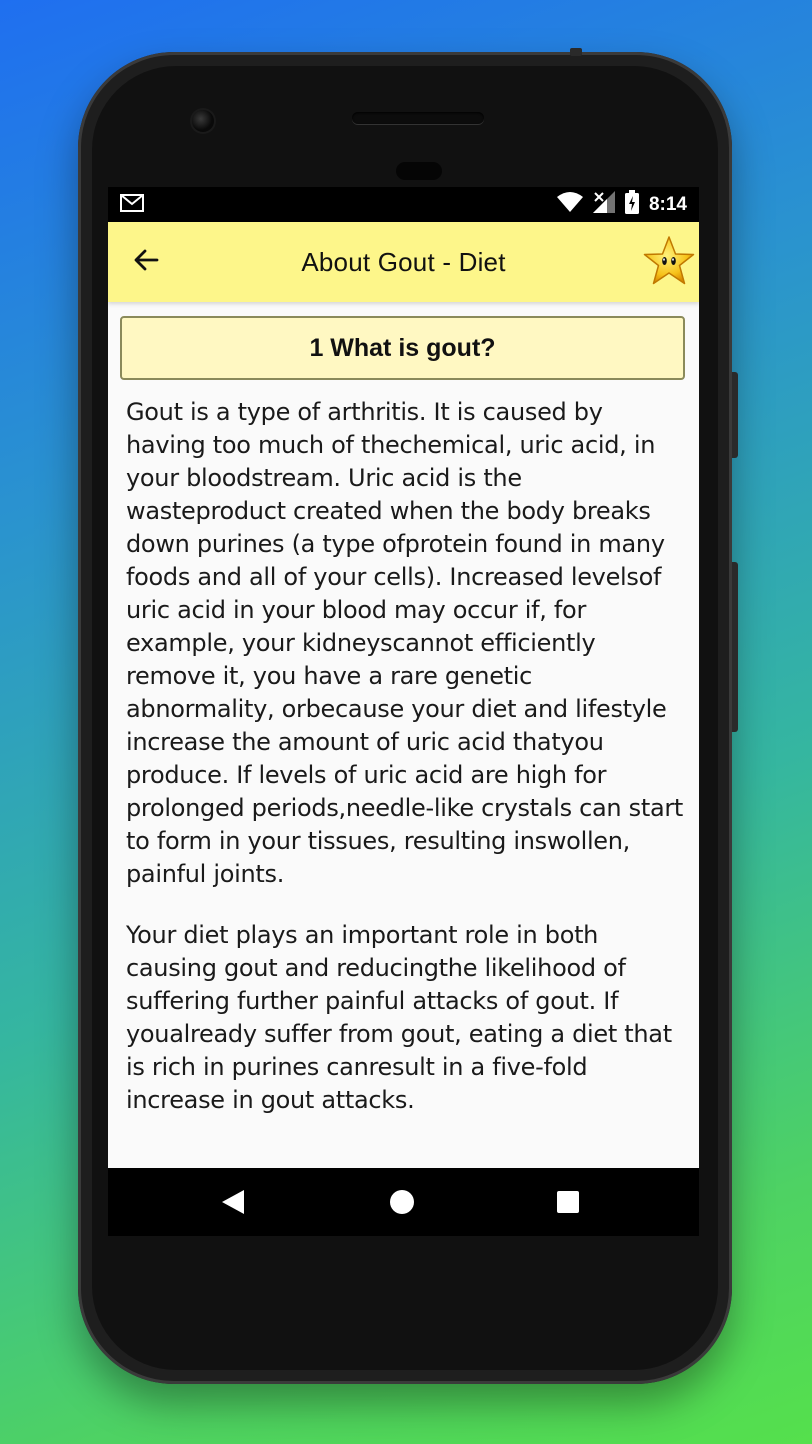 This screenshot has height=1444, width=812. I want to click on status-time: 8:14, so click(667, 204).